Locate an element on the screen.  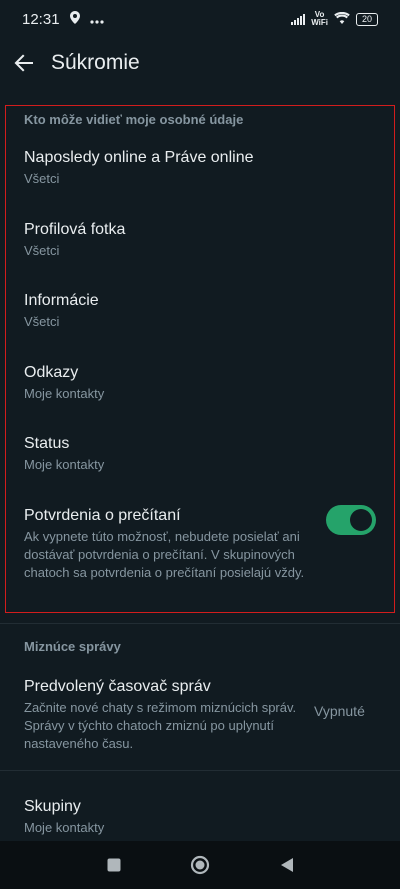
battery-indicator: 20 is located at coordinates (367, 19).